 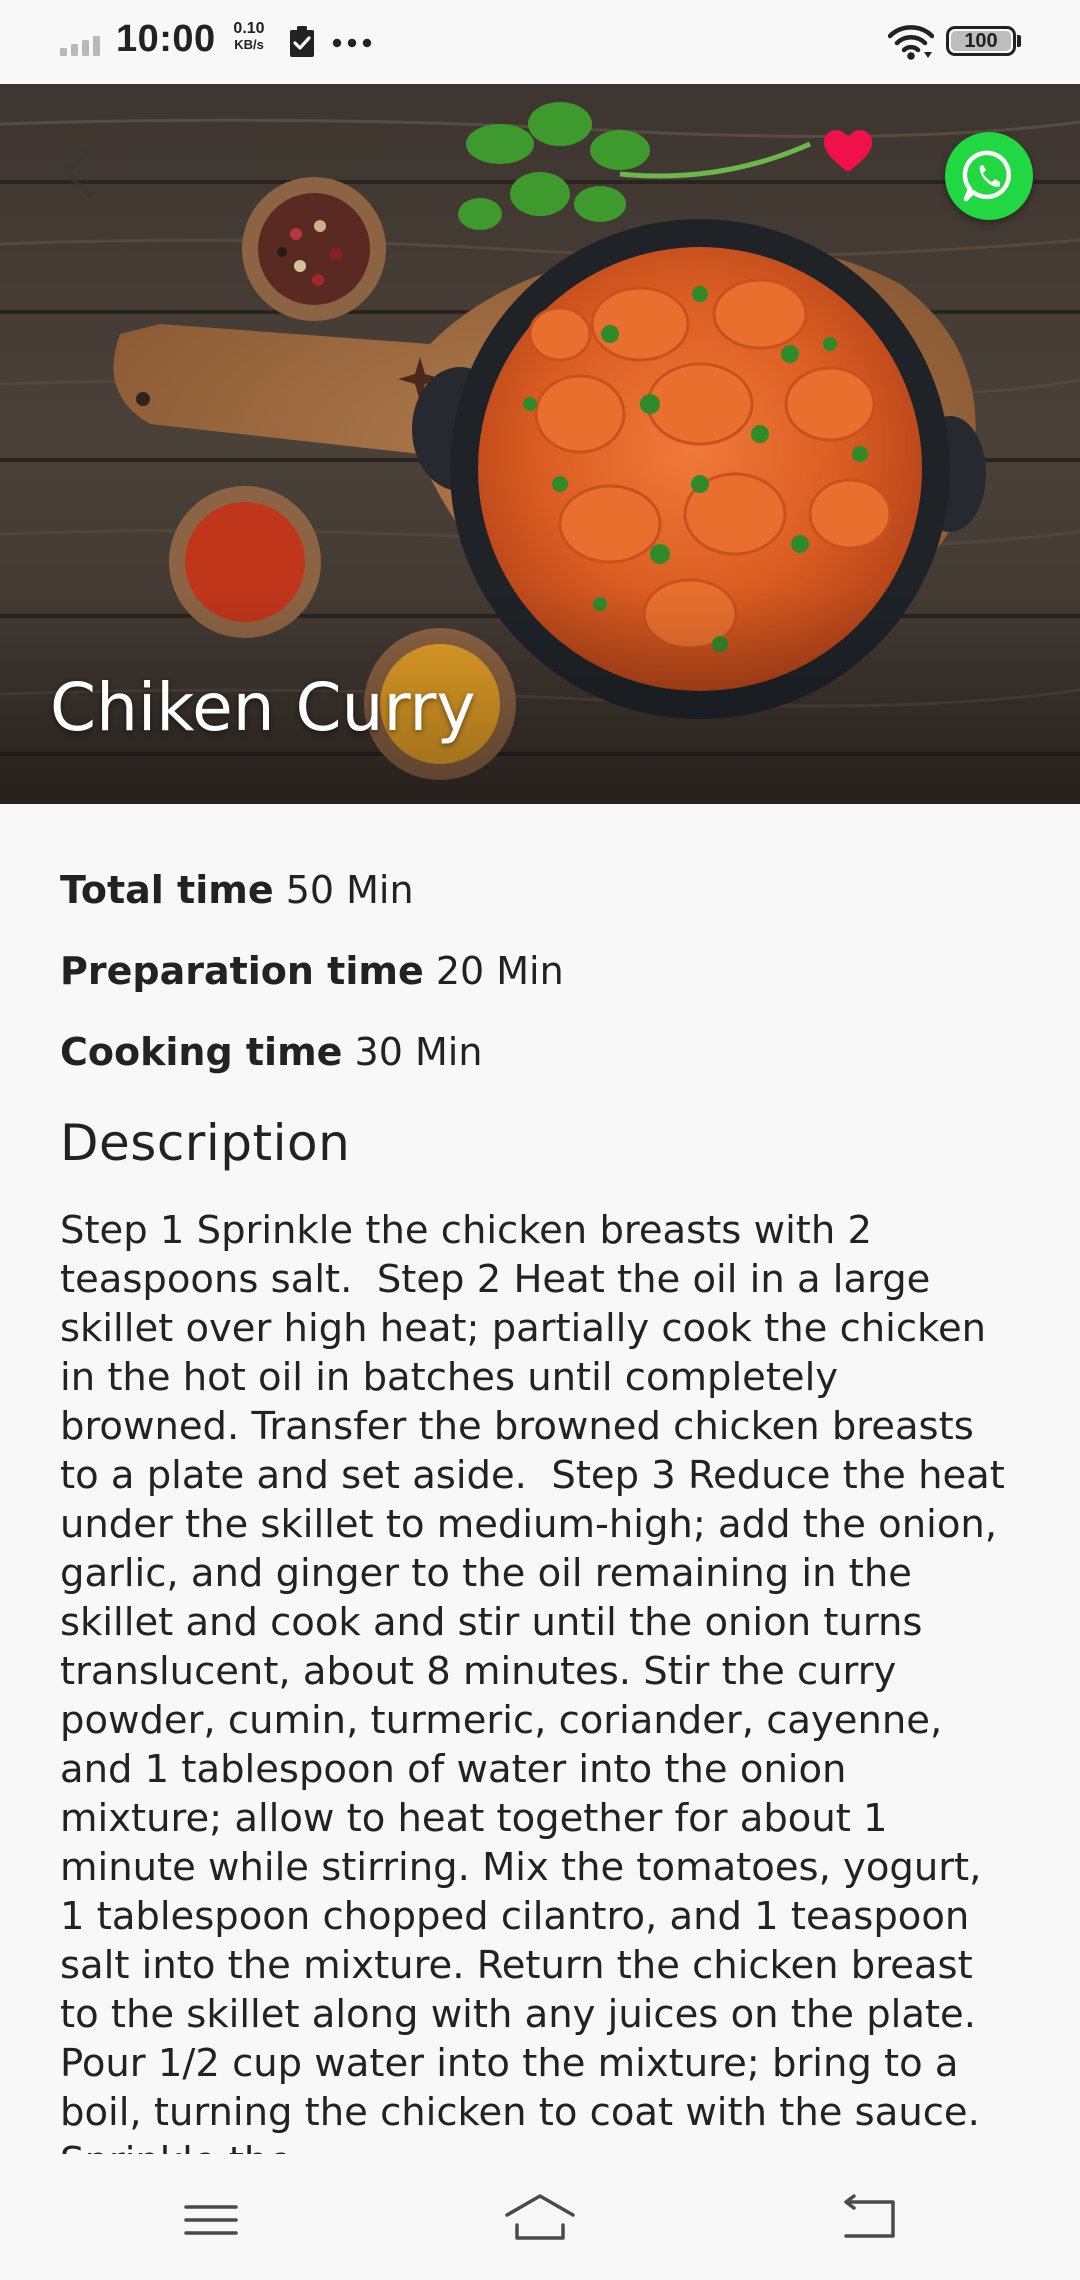 What do you see at coordinates (499, 971) in the screenshot?
I see `preparation-time-value: 20 Min` at bounding box center [499, 971].